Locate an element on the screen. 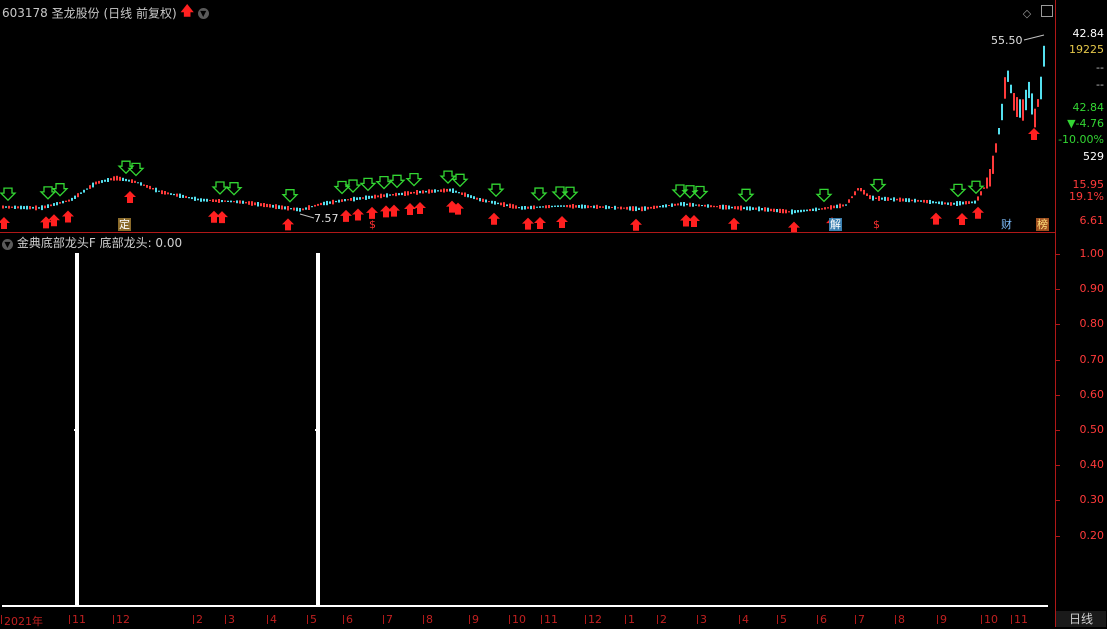 The height and width of the screenshot is (629, 1107). indicator-axis-tick: 0.40 is located at coordinates (1092, 465).